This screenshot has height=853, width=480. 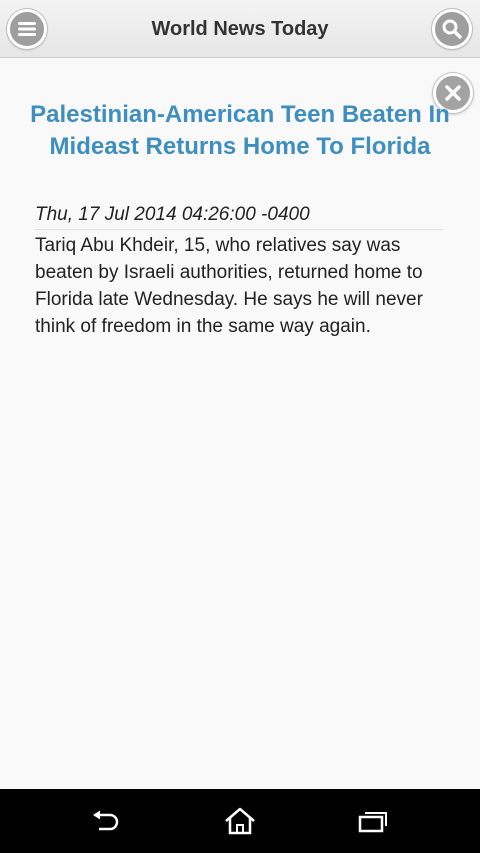 I want to click on menu-button, so click(x=27, y=29).